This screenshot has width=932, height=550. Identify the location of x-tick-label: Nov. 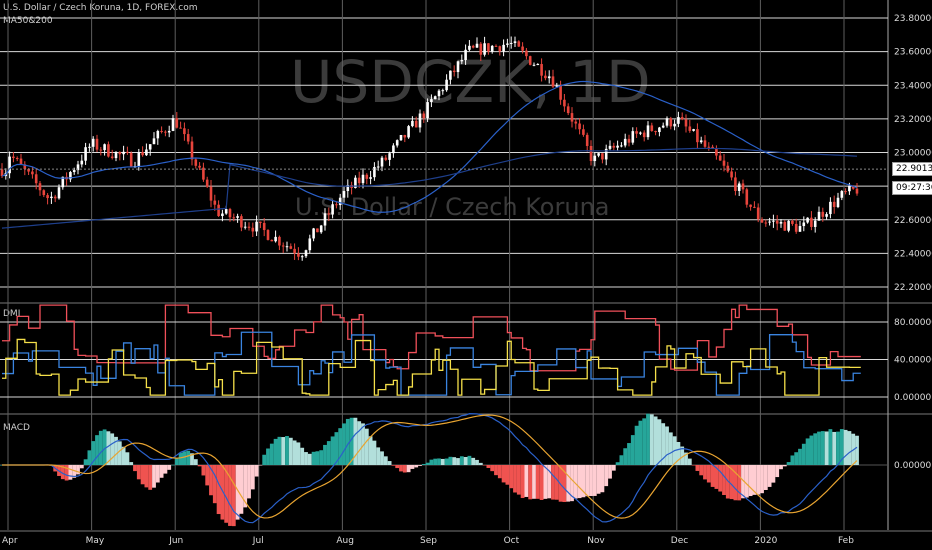
(596, 541).